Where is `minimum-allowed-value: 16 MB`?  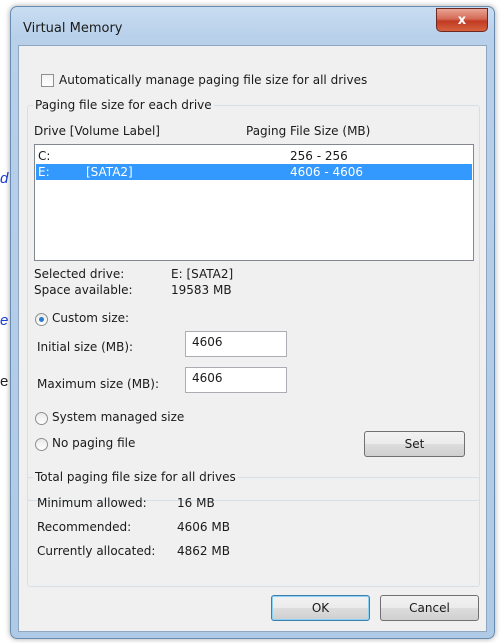
minimum-allowed-value: 16 MB is located at coordinates (196, 503).